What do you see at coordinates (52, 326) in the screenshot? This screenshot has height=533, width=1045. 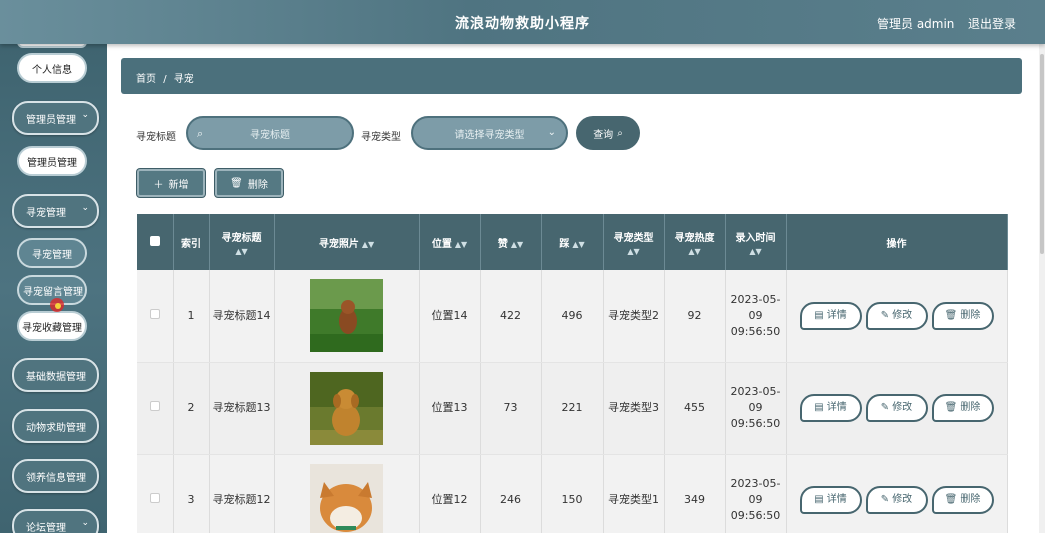 I see `sidebar-item-pet-favorite-manage: 寻宠收藏管理` at bounding box center [52, 326].